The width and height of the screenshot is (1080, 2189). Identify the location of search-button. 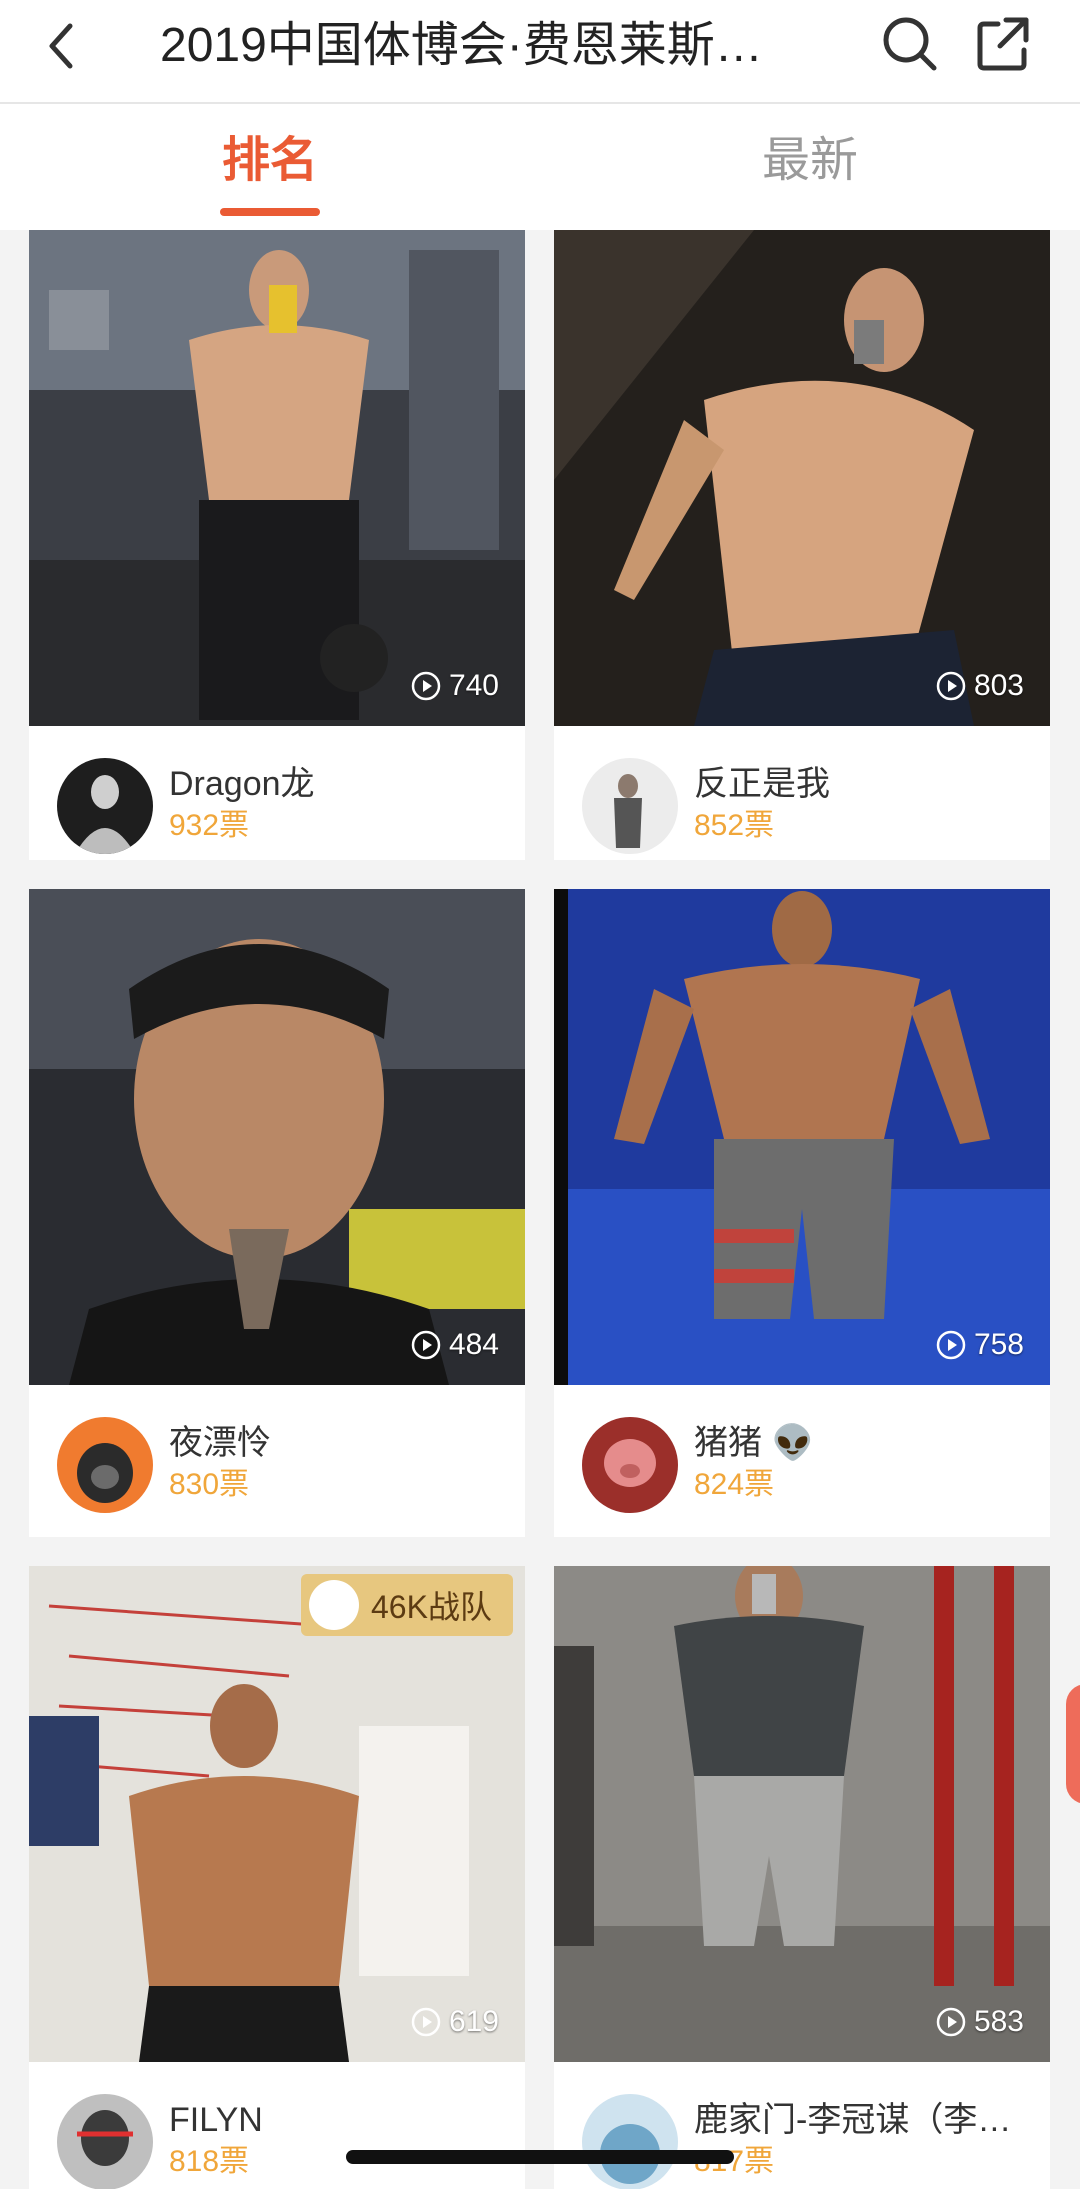
(910, 44).